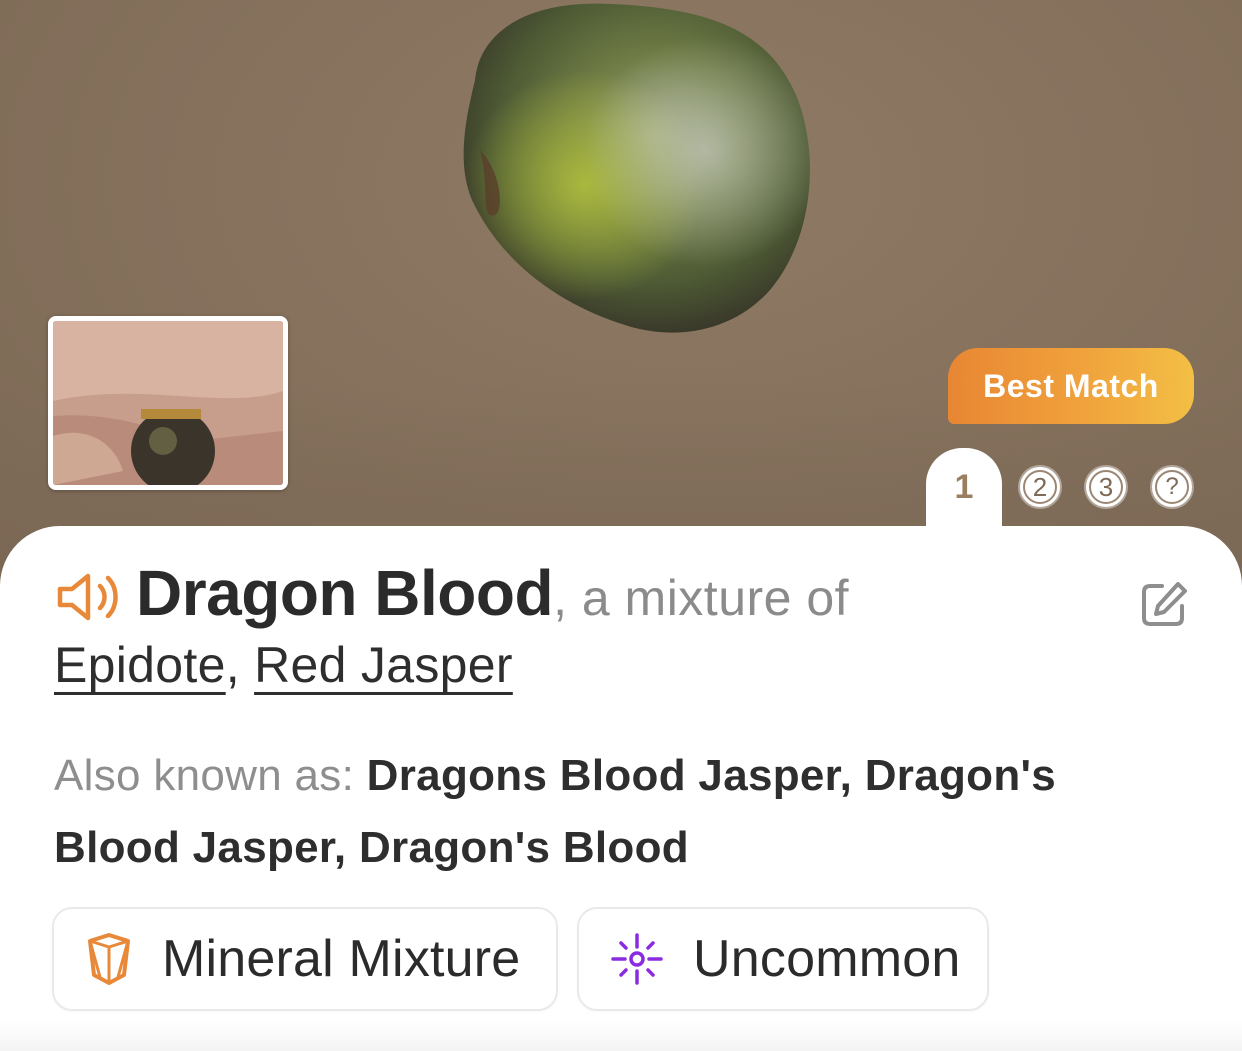  Describe the element at coordinates (87, 597) in the screenshot. I see `speaker-icon` at that location.